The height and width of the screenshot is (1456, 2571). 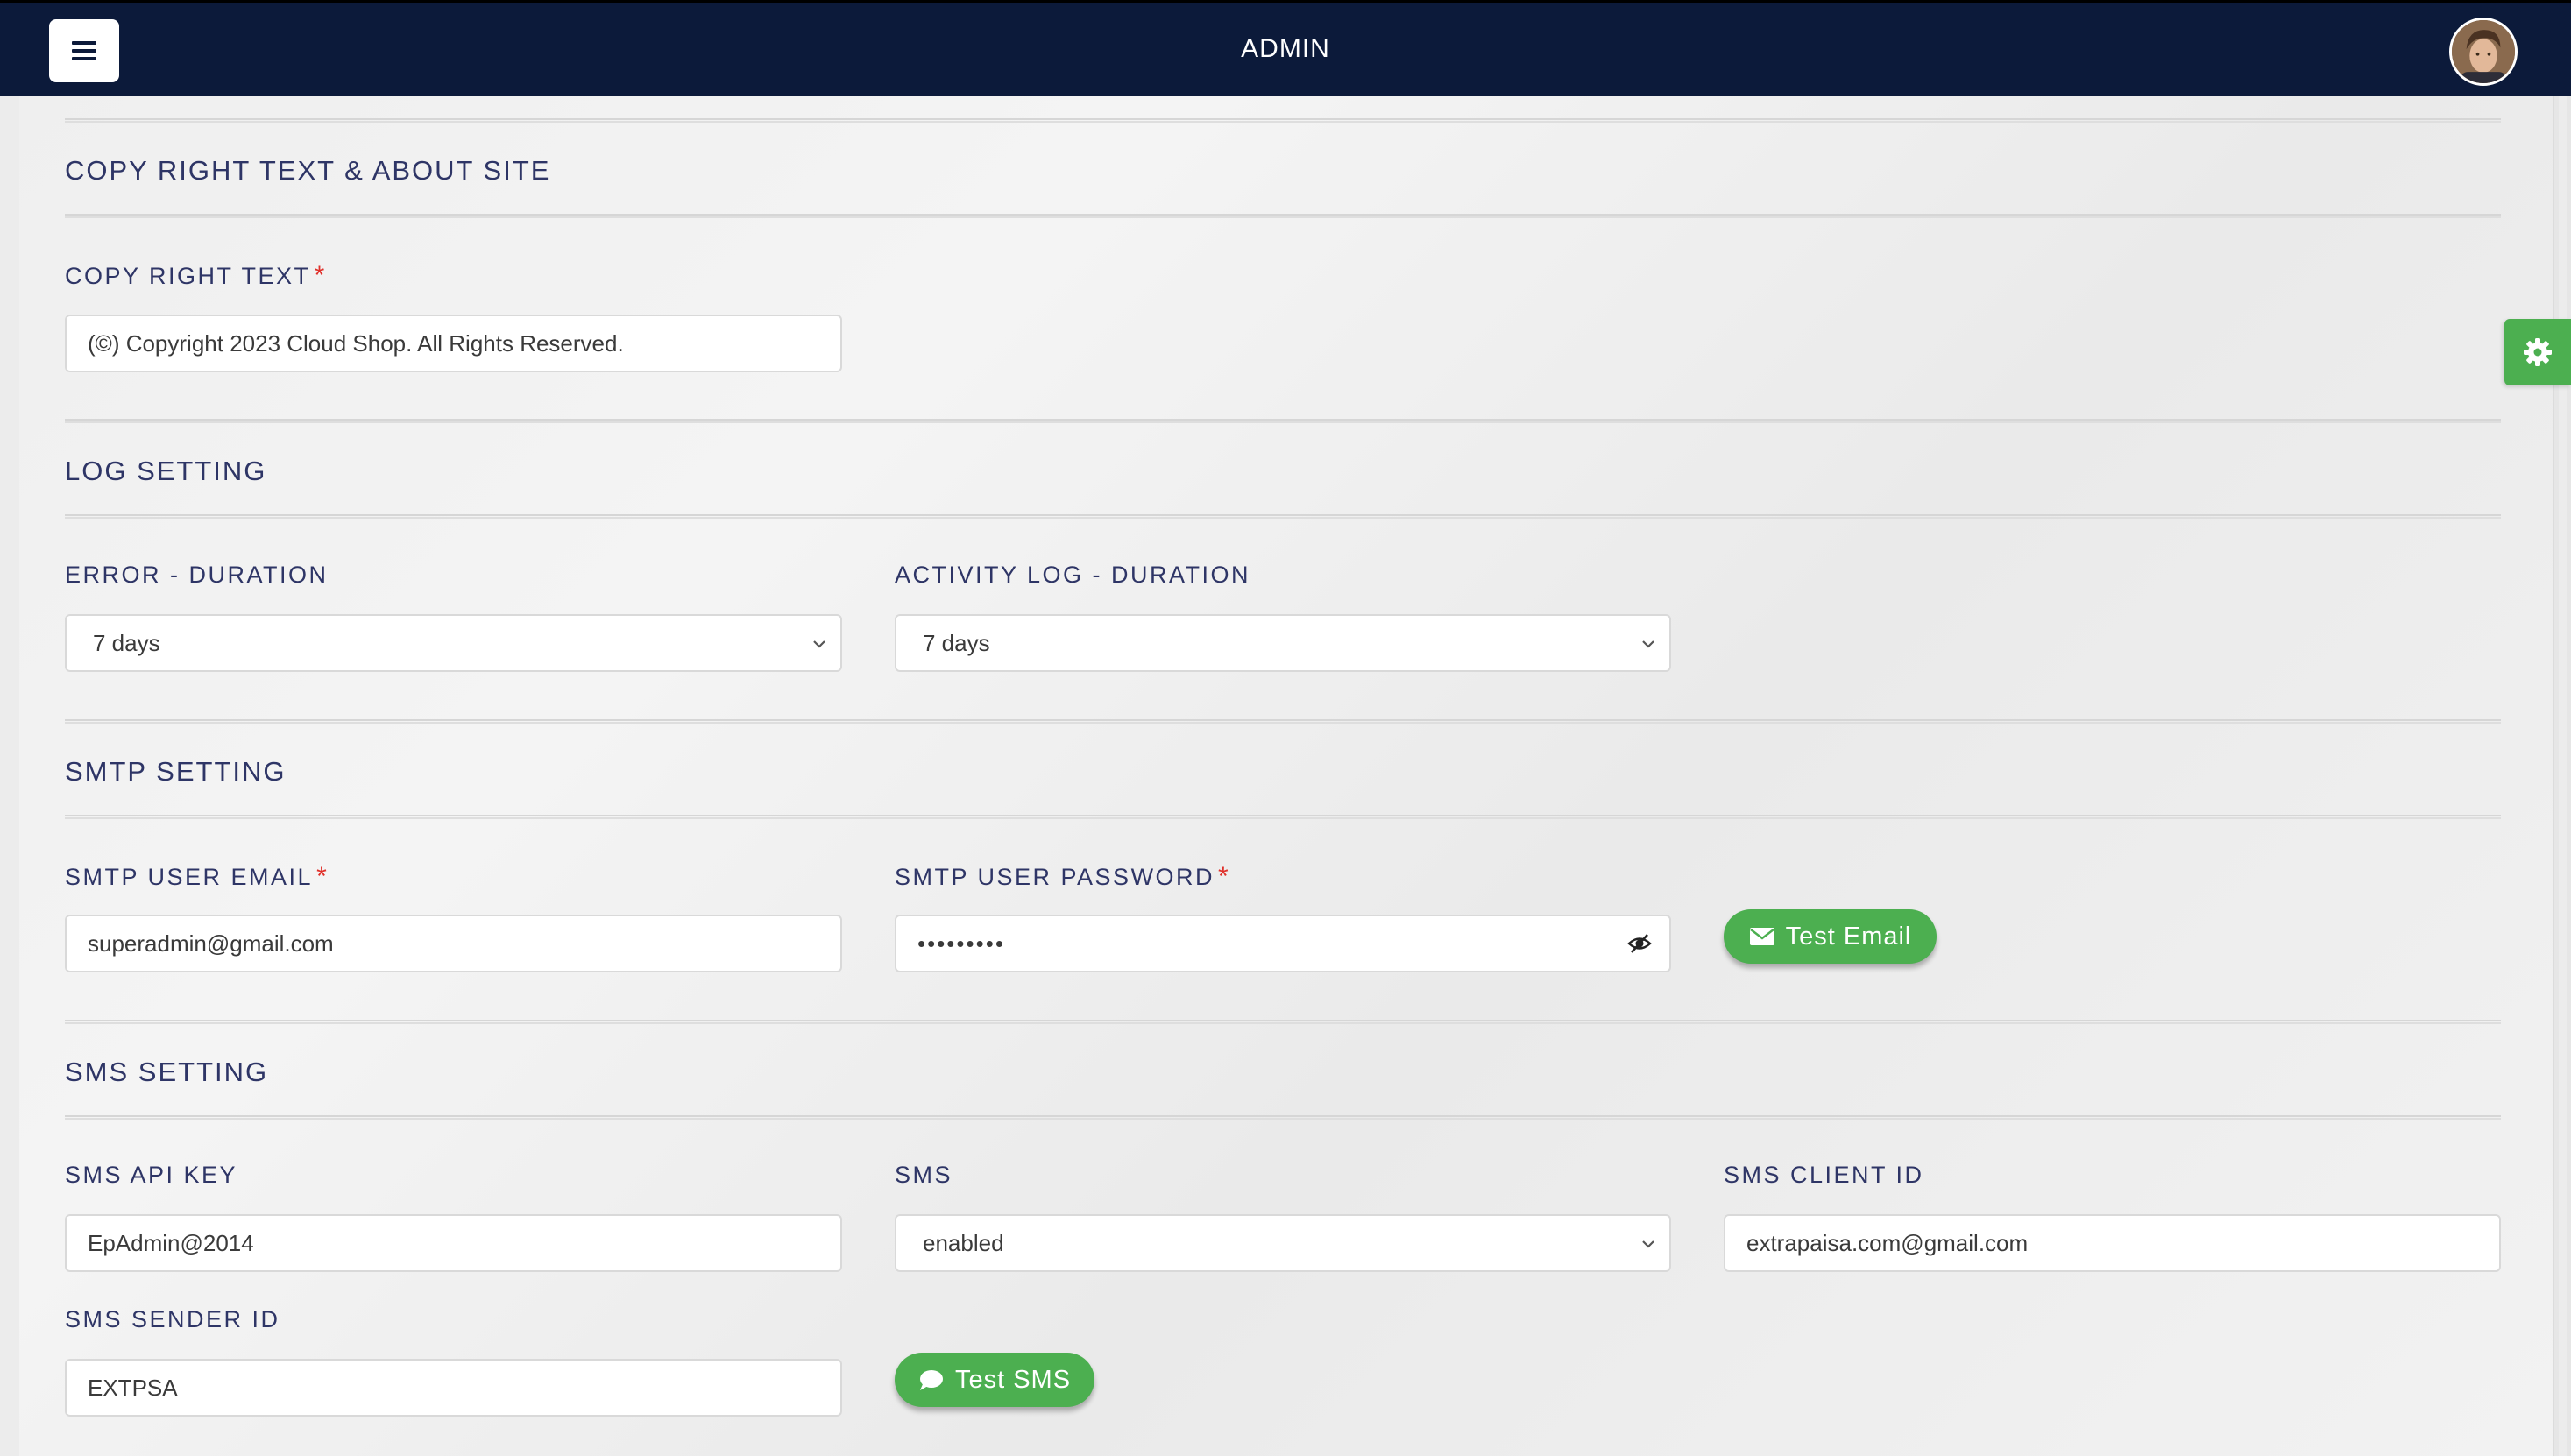 I want to click on sms-client-id-input, so click(x=2112, y=1243).